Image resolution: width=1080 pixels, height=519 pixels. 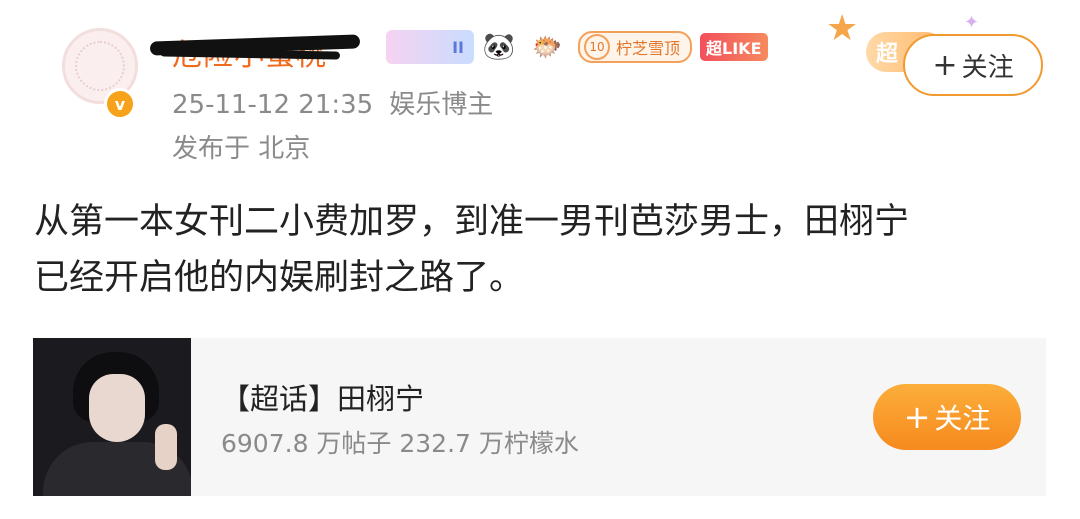 I want to click on panda-icon: 🐼, so click(x=499, y=47).